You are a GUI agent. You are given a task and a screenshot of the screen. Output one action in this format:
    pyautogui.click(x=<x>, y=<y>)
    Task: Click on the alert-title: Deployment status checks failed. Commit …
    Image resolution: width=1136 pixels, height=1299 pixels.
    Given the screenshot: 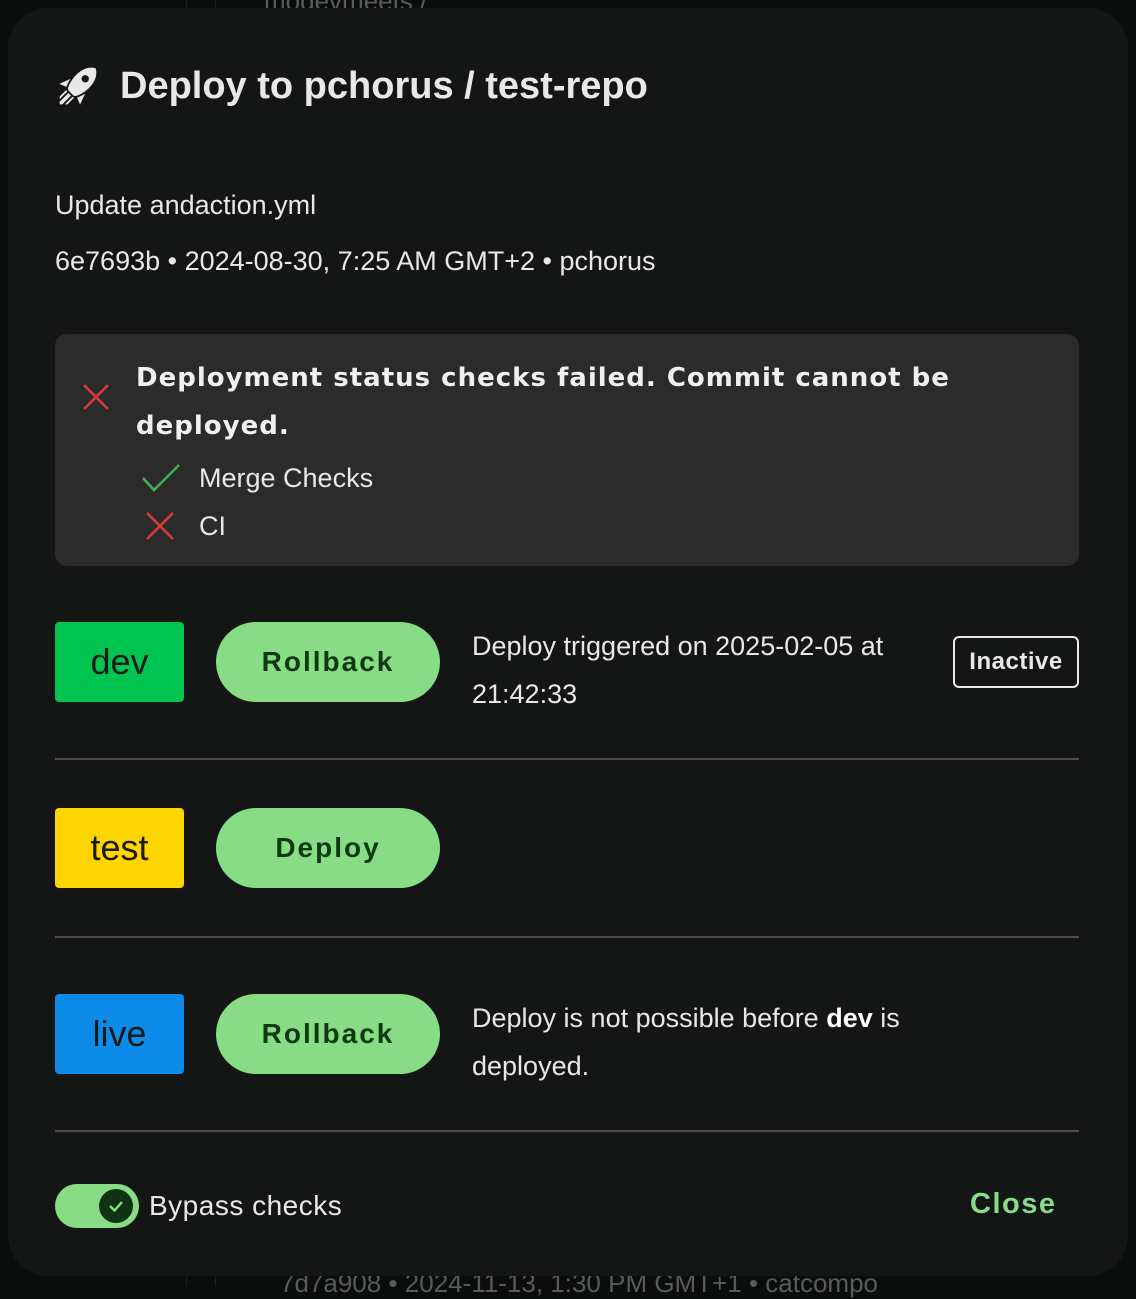 What is the action you would take?
    pyautogui.click(x=543, y=402)
    